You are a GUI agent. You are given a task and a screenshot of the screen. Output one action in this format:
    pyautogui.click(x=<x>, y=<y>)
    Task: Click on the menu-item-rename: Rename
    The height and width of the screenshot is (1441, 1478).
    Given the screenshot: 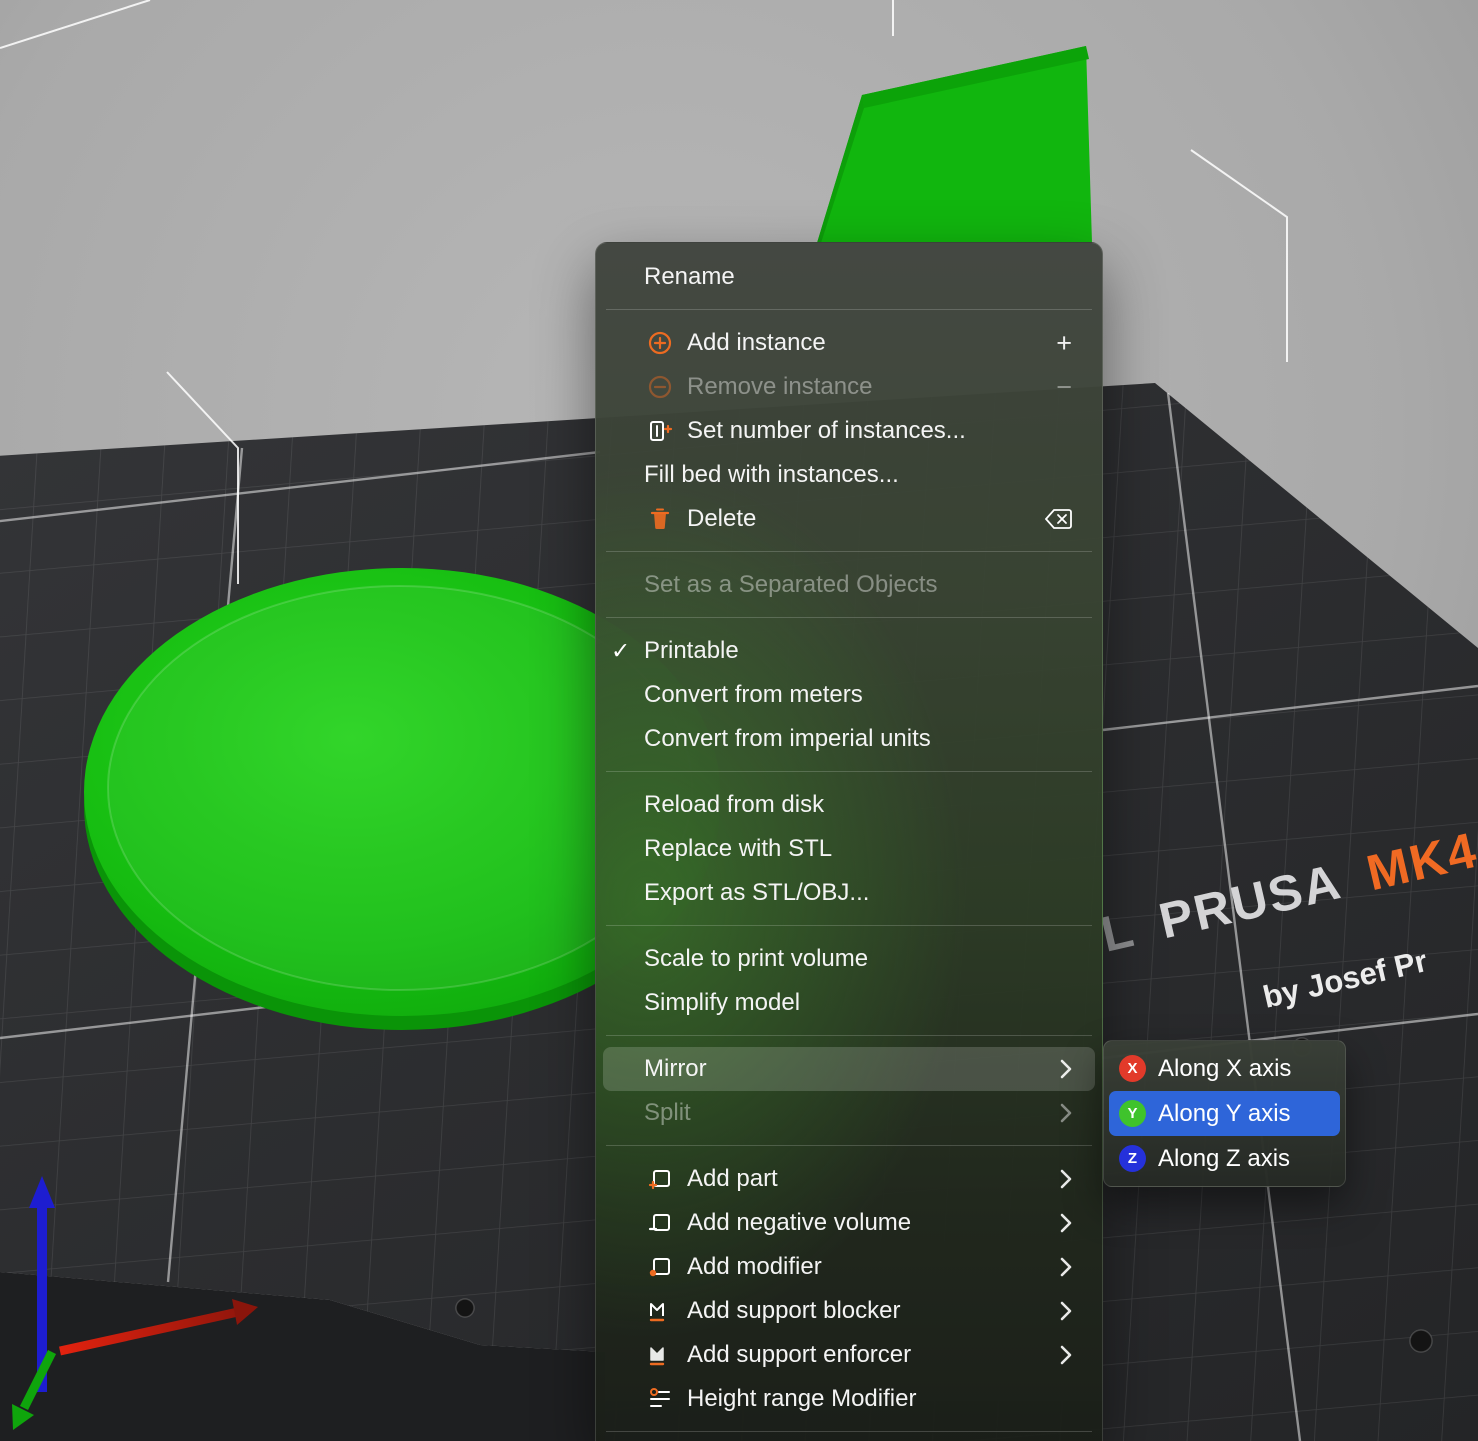 What is the action you would take?
    pyautogui.click(x=849, y=277)
    